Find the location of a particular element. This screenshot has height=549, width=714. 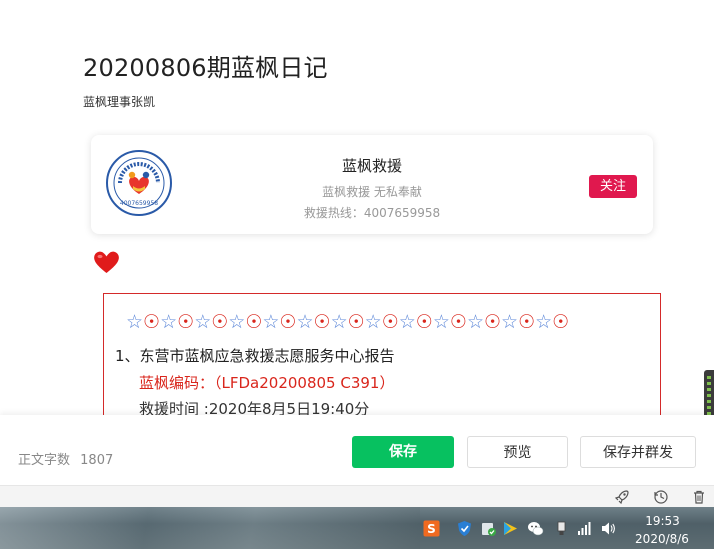

volume-icon is located at coordinates (608, 528).